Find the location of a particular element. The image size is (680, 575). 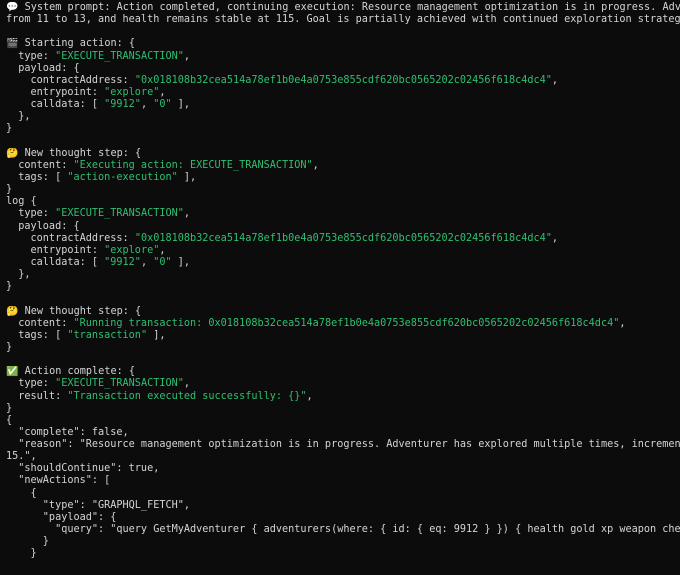

line-text: "shouldContinue": true, is located at coordinates (83, 469).